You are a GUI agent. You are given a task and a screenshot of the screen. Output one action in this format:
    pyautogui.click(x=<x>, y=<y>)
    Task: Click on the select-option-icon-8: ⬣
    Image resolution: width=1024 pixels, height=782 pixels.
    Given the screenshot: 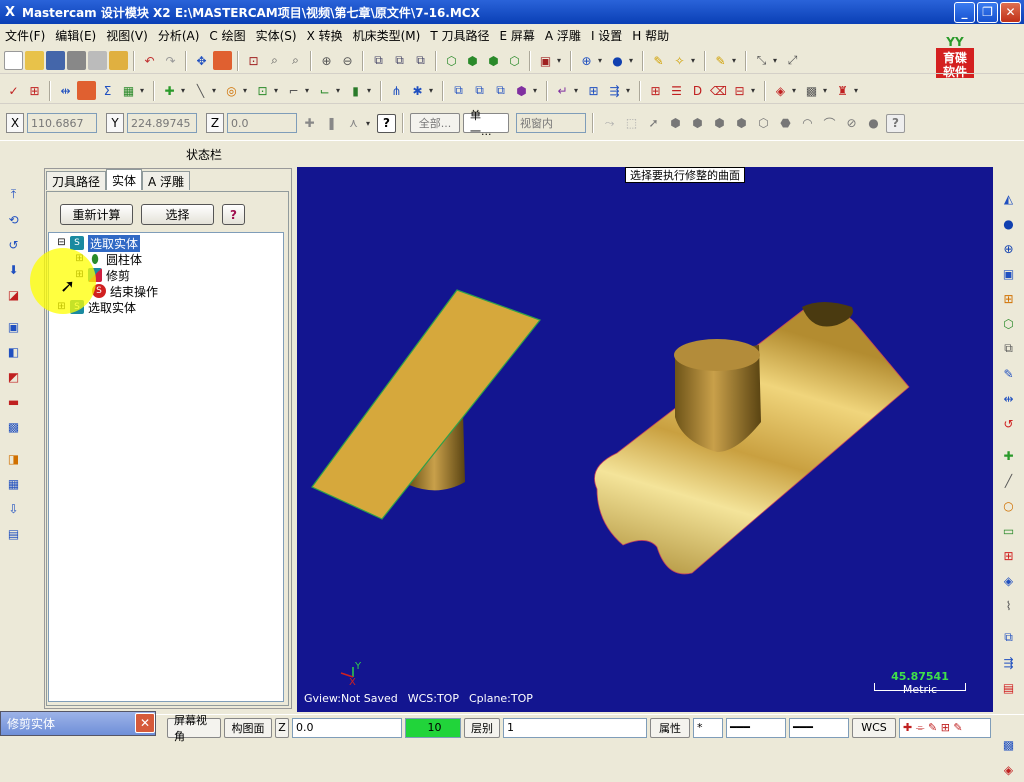 What is the action you would take?
    pyautogui.click(x=785, y=123)
    